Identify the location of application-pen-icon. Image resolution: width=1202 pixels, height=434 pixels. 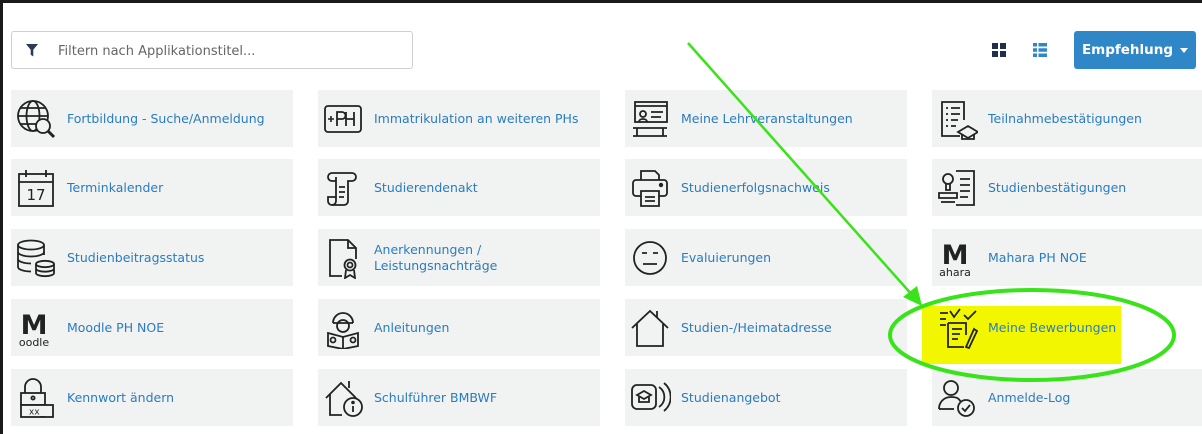
(959, 328).